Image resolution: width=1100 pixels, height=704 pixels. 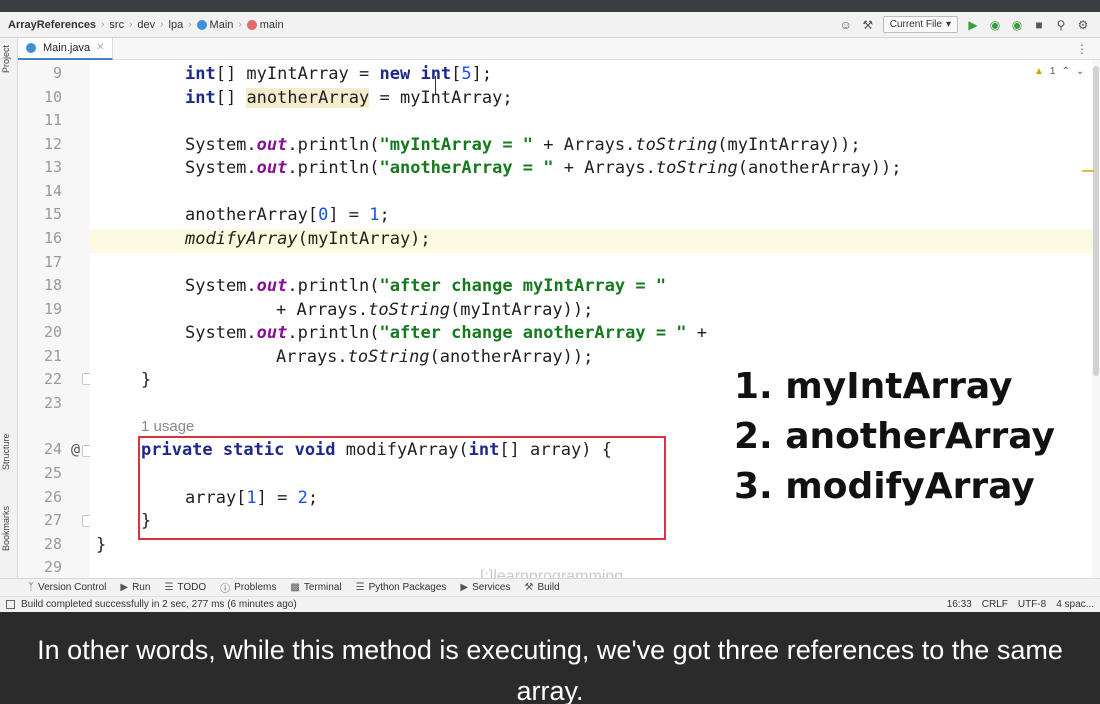 I want to click on branch-icon: ᛉ, so click(x=31, y=587).